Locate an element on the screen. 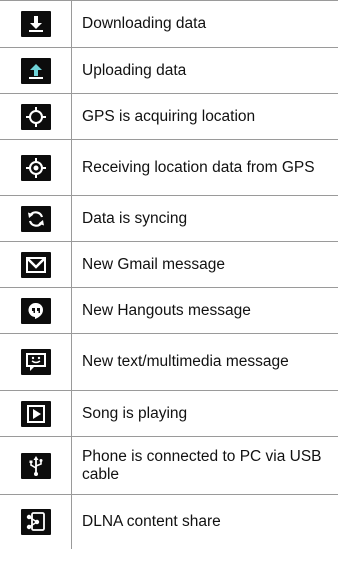 The width and height of the screenshot is (339, 584). usb-icon is located at coordinates (35, 465).